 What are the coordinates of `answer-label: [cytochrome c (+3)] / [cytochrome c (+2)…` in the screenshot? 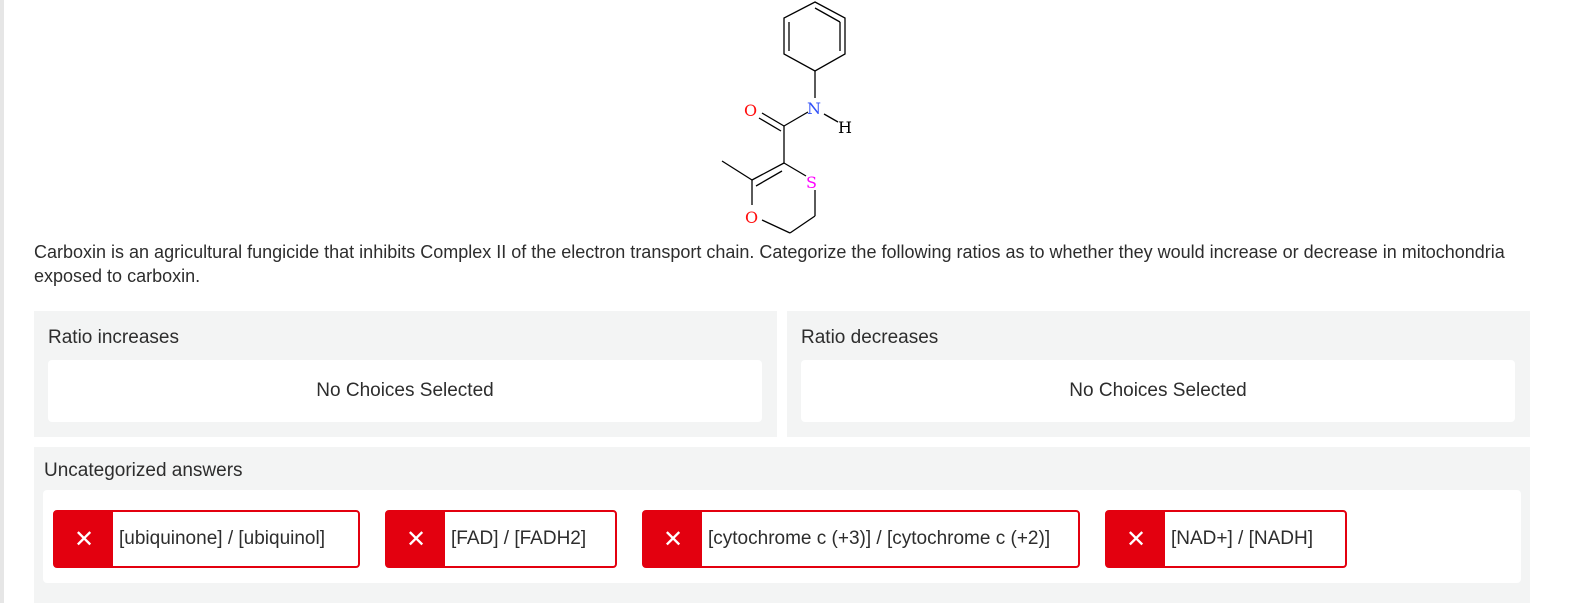 It's located at (879, 538).